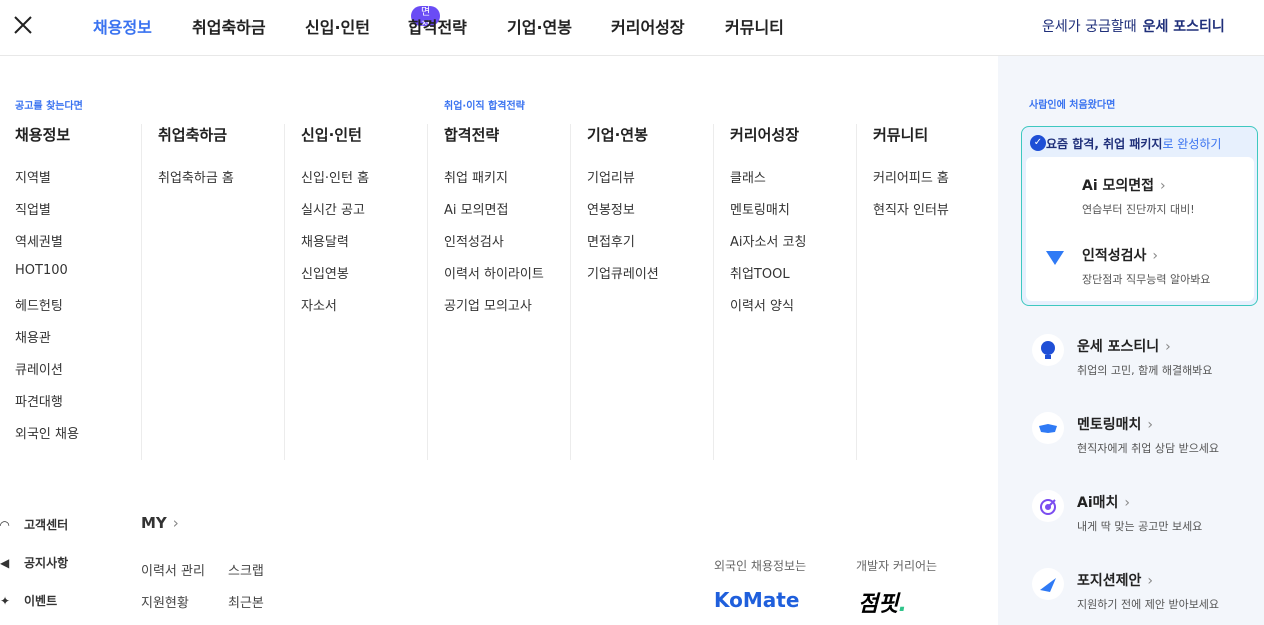 The image size is (1264, 625). Describe the element at coordinates (650, 134) in the screenshot. I see `column-title: 기업·연봉` at that location.